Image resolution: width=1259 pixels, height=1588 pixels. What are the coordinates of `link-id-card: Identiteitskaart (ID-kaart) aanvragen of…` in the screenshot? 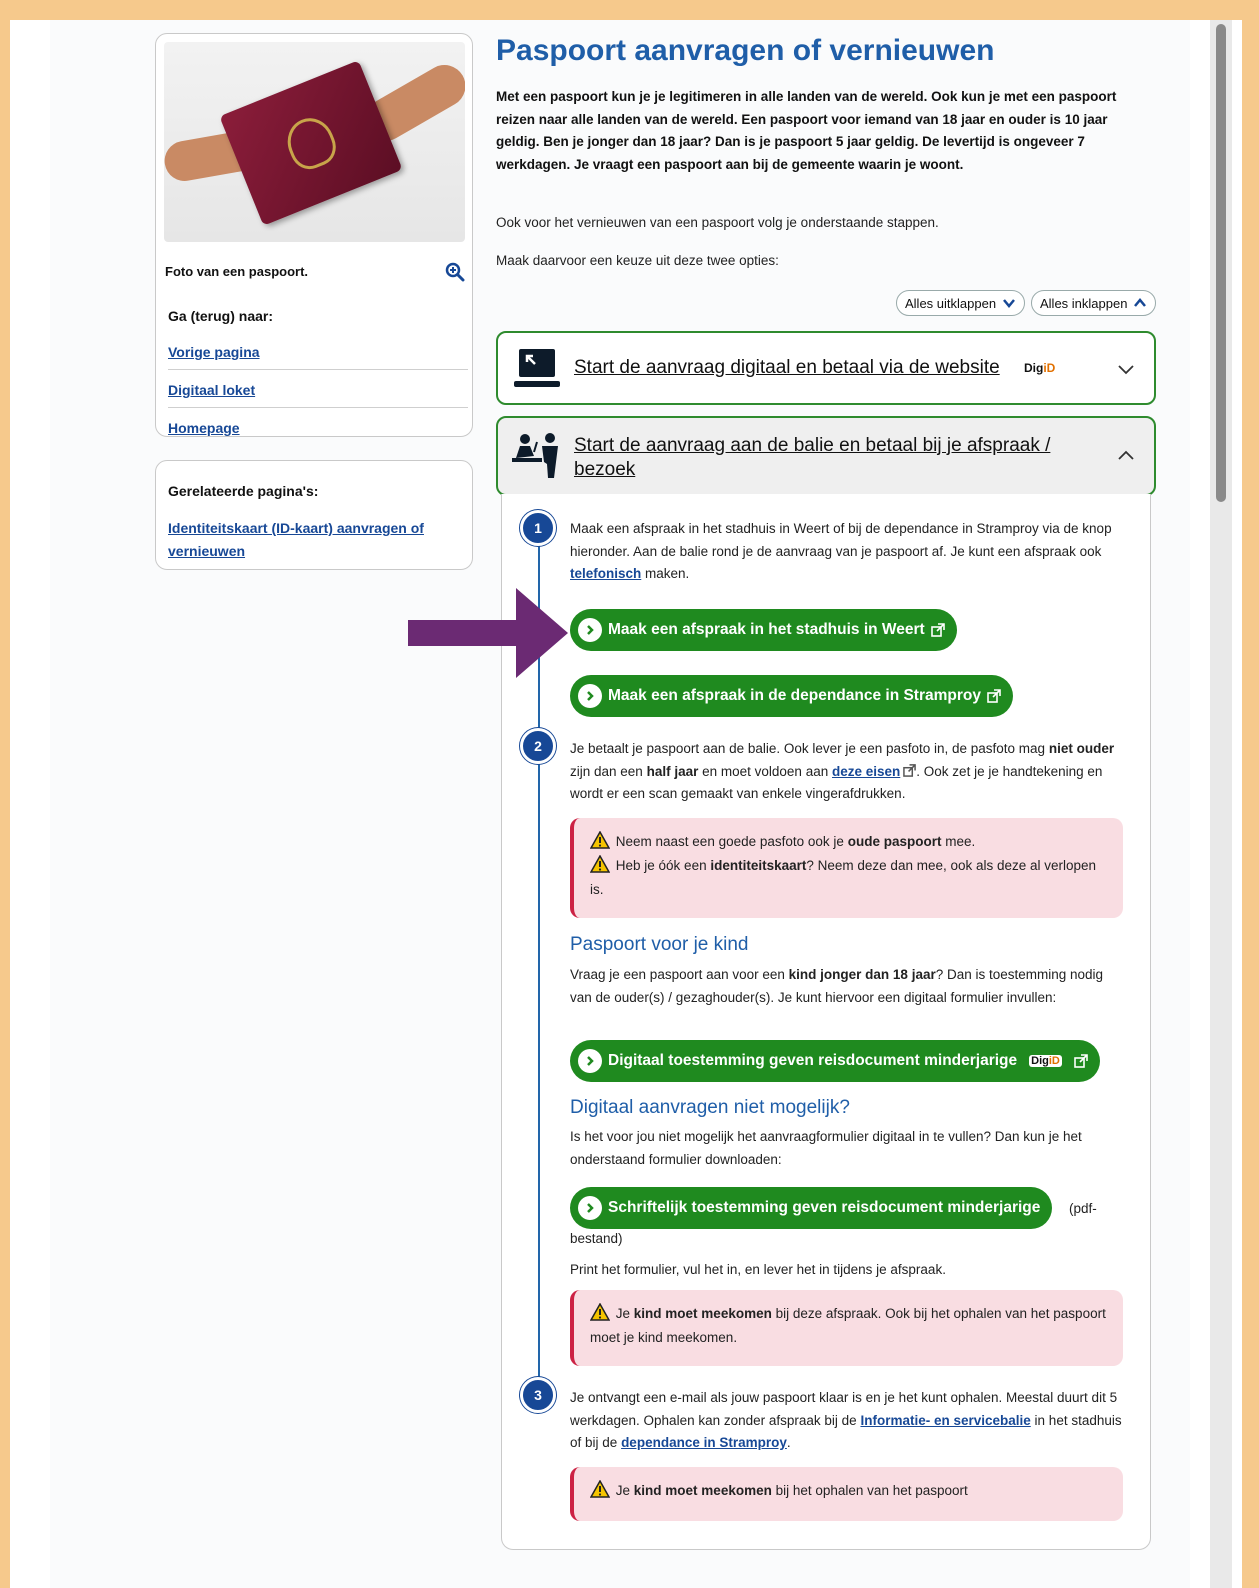 It's located at (313, 540).